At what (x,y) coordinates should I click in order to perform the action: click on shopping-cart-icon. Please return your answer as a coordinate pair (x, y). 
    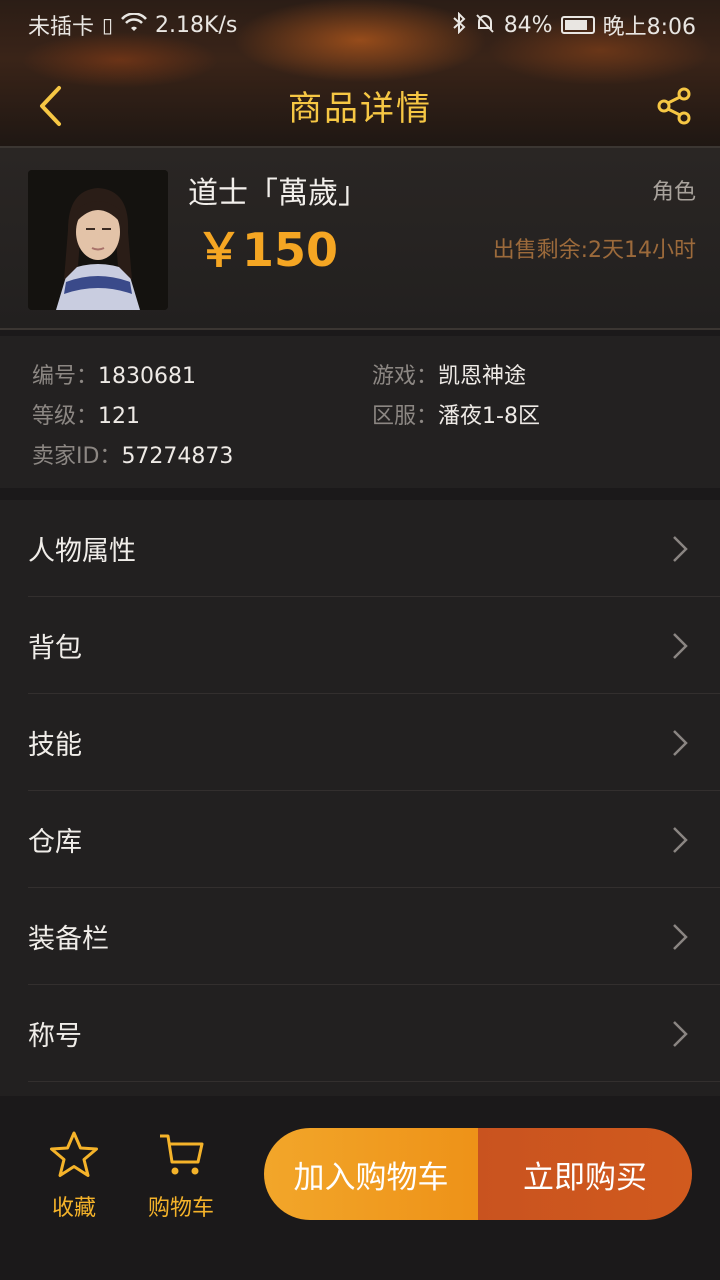
    Looking at the image, I should click on (182, 1154).